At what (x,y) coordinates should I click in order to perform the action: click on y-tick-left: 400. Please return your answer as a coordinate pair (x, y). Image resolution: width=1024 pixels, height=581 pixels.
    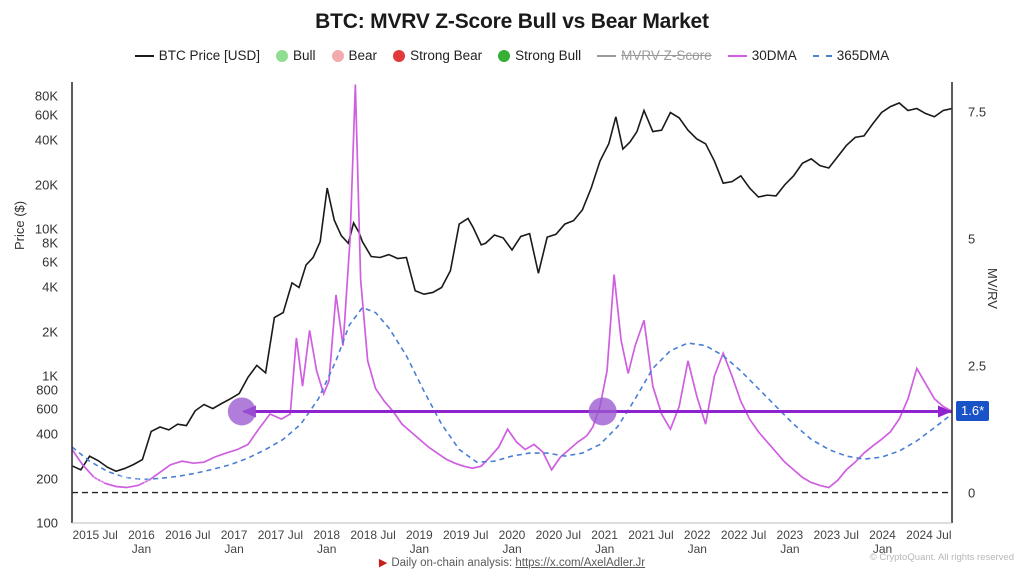
    Looking at the image, I should click on (47, 434).